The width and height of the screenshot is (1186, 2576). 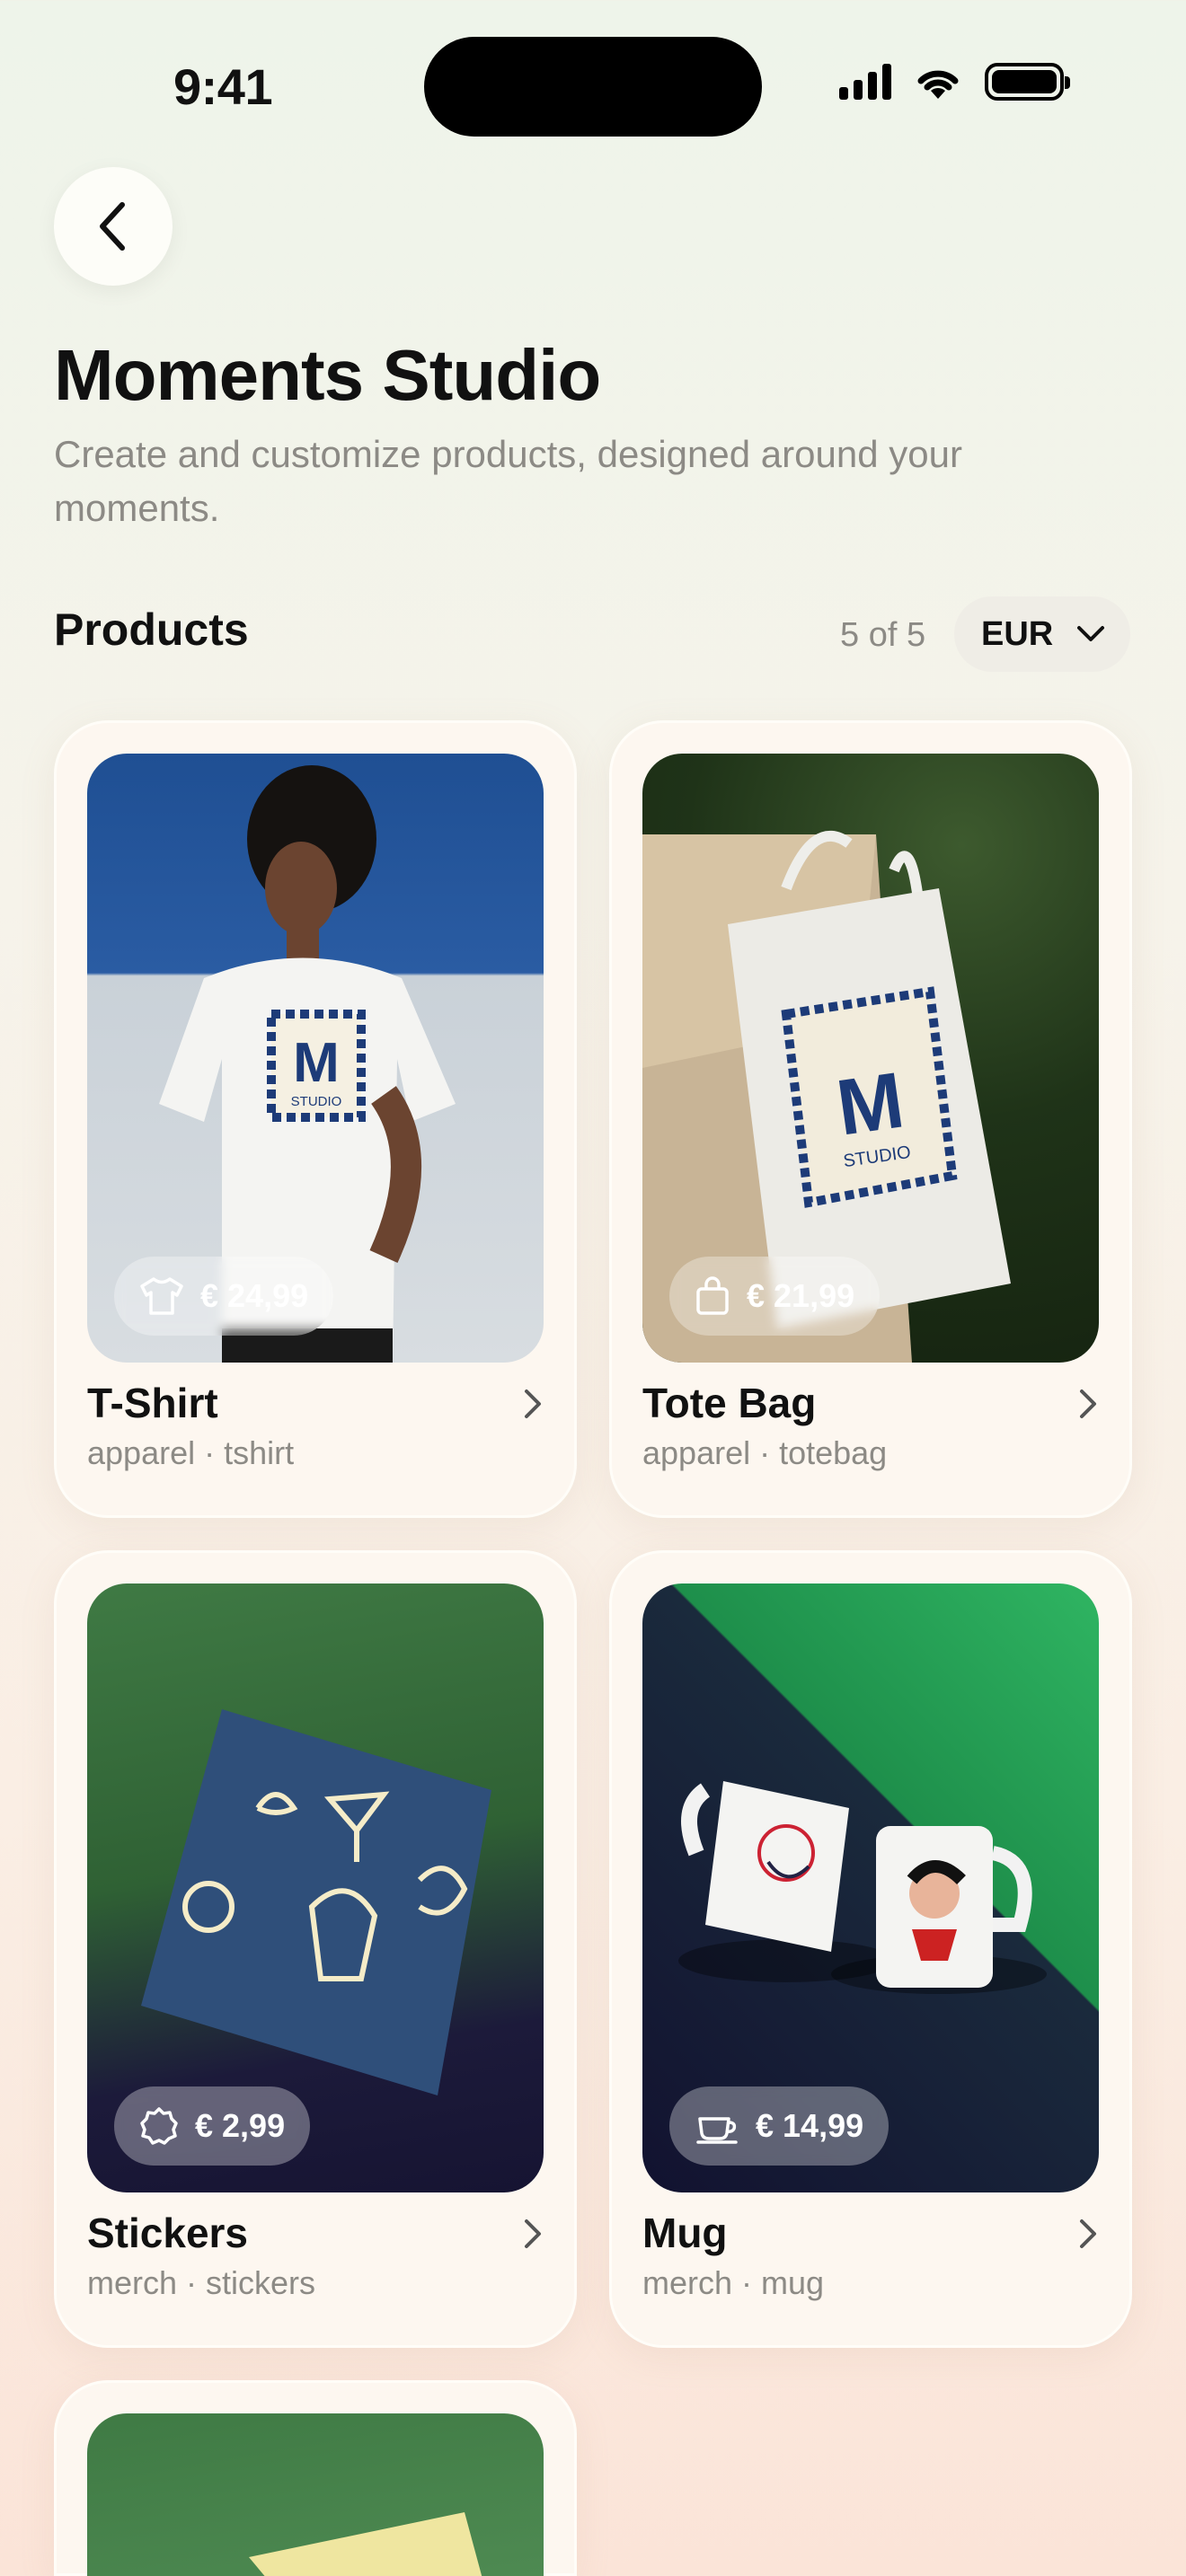 What do you see at coordinates (152, 1403) in the screenshot?
I see `product-name: T-Shirt` at bounding box center [152, 1403].